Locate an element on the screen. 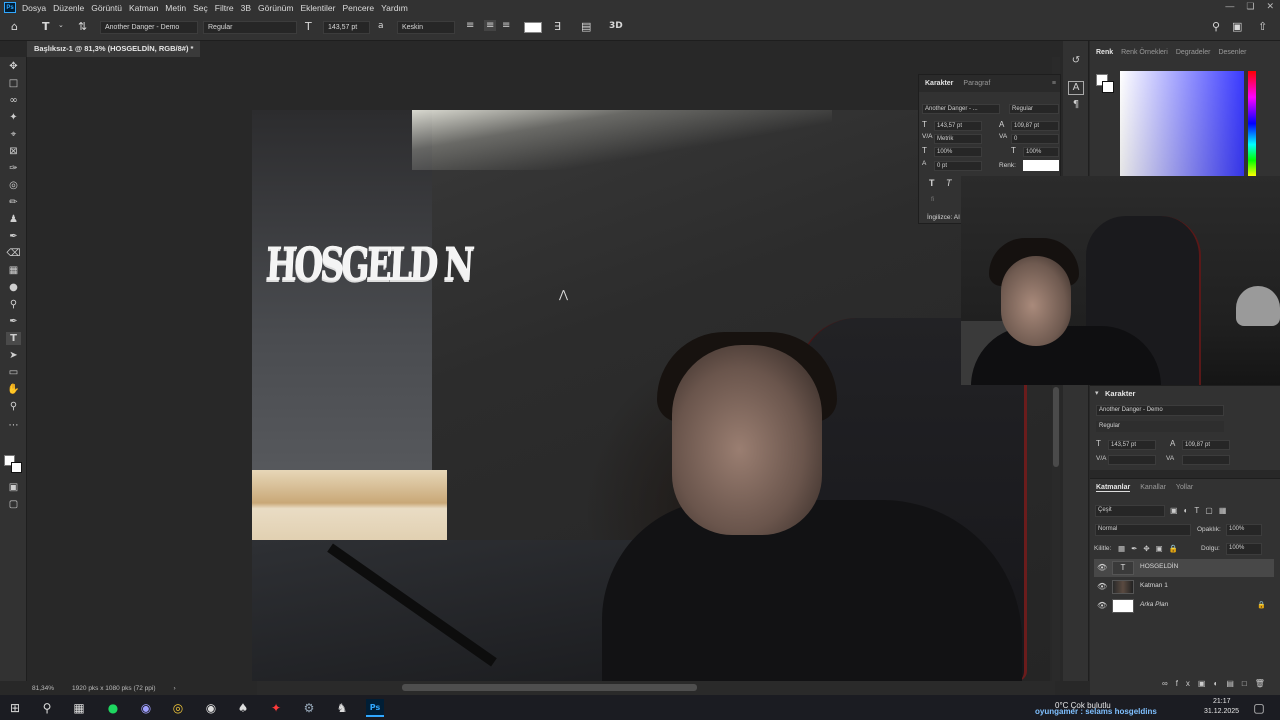 The image size is (1280, 720). valorant-icon: ✦ is located at coordinates (276, 708).